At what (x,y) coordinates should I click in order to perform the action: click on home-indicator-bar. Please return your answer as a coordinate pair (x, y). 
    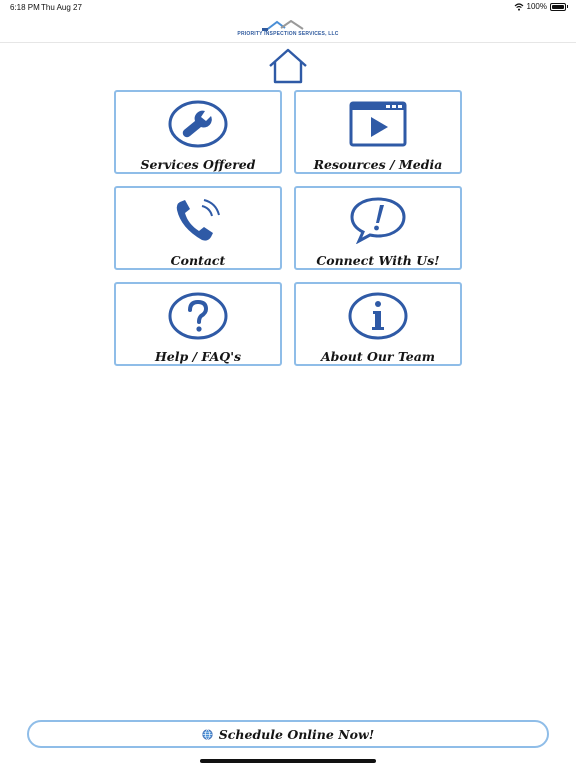
    Looking at the image, I should click on (288, 761).